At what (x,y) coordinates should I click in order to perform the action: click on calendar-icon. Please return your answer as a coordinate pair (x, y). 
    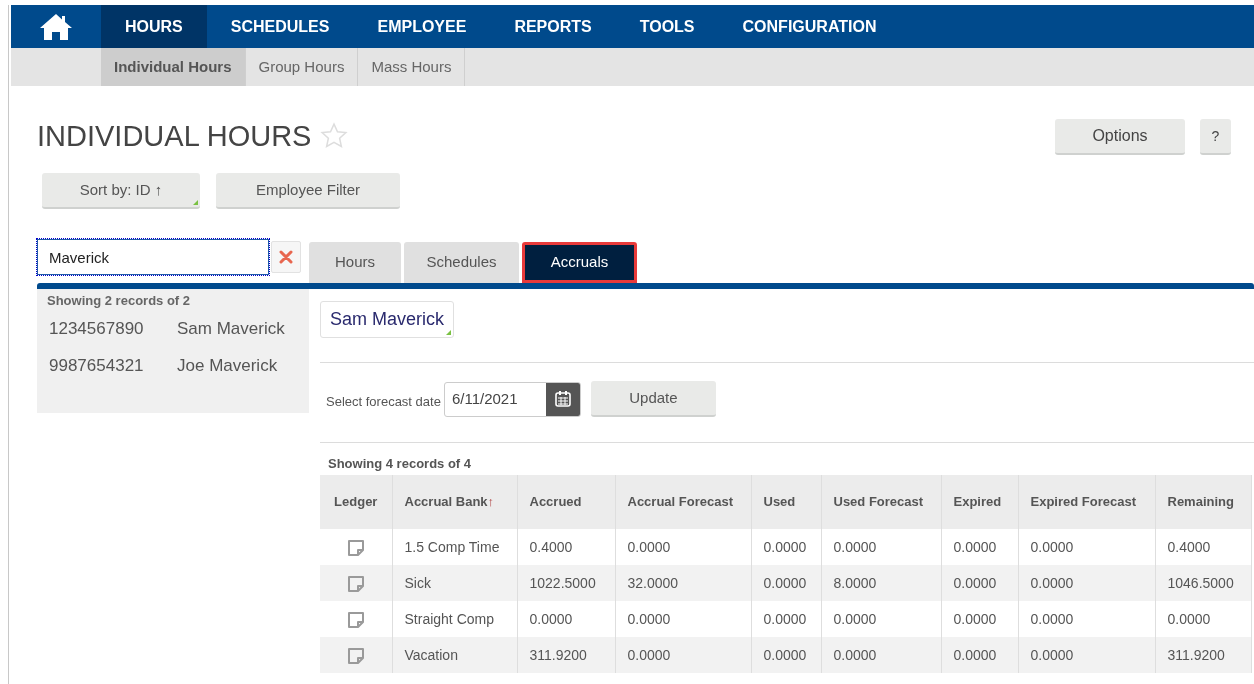
    Looking at the image, I should click on (562, 399).